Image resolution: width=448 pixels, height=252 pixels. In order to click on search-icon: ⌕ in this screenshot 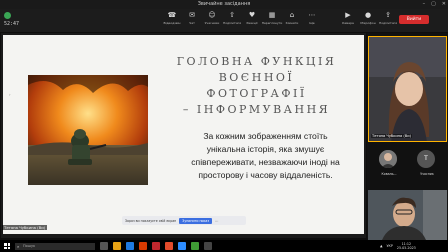, I will do `click(18, 246)`.